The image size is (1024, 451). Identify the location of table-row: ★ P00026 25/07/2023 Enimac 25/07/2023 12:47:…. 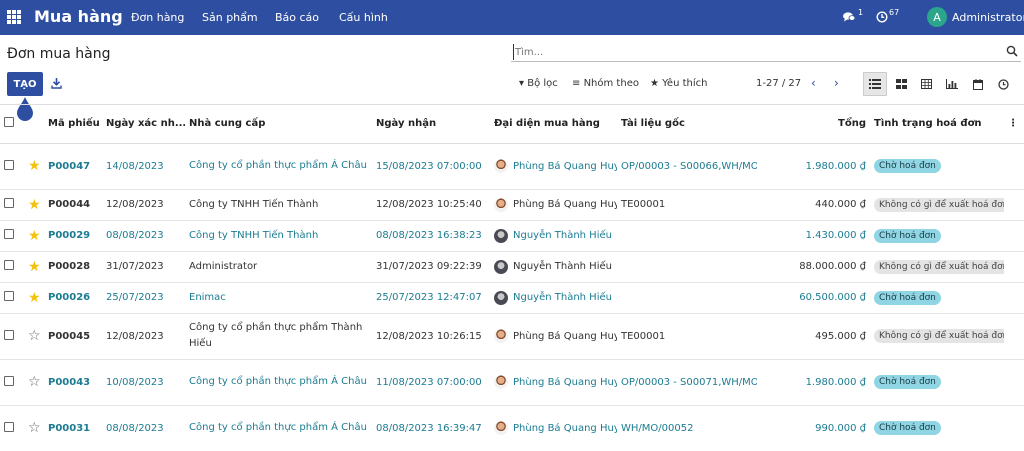
(512, 298).